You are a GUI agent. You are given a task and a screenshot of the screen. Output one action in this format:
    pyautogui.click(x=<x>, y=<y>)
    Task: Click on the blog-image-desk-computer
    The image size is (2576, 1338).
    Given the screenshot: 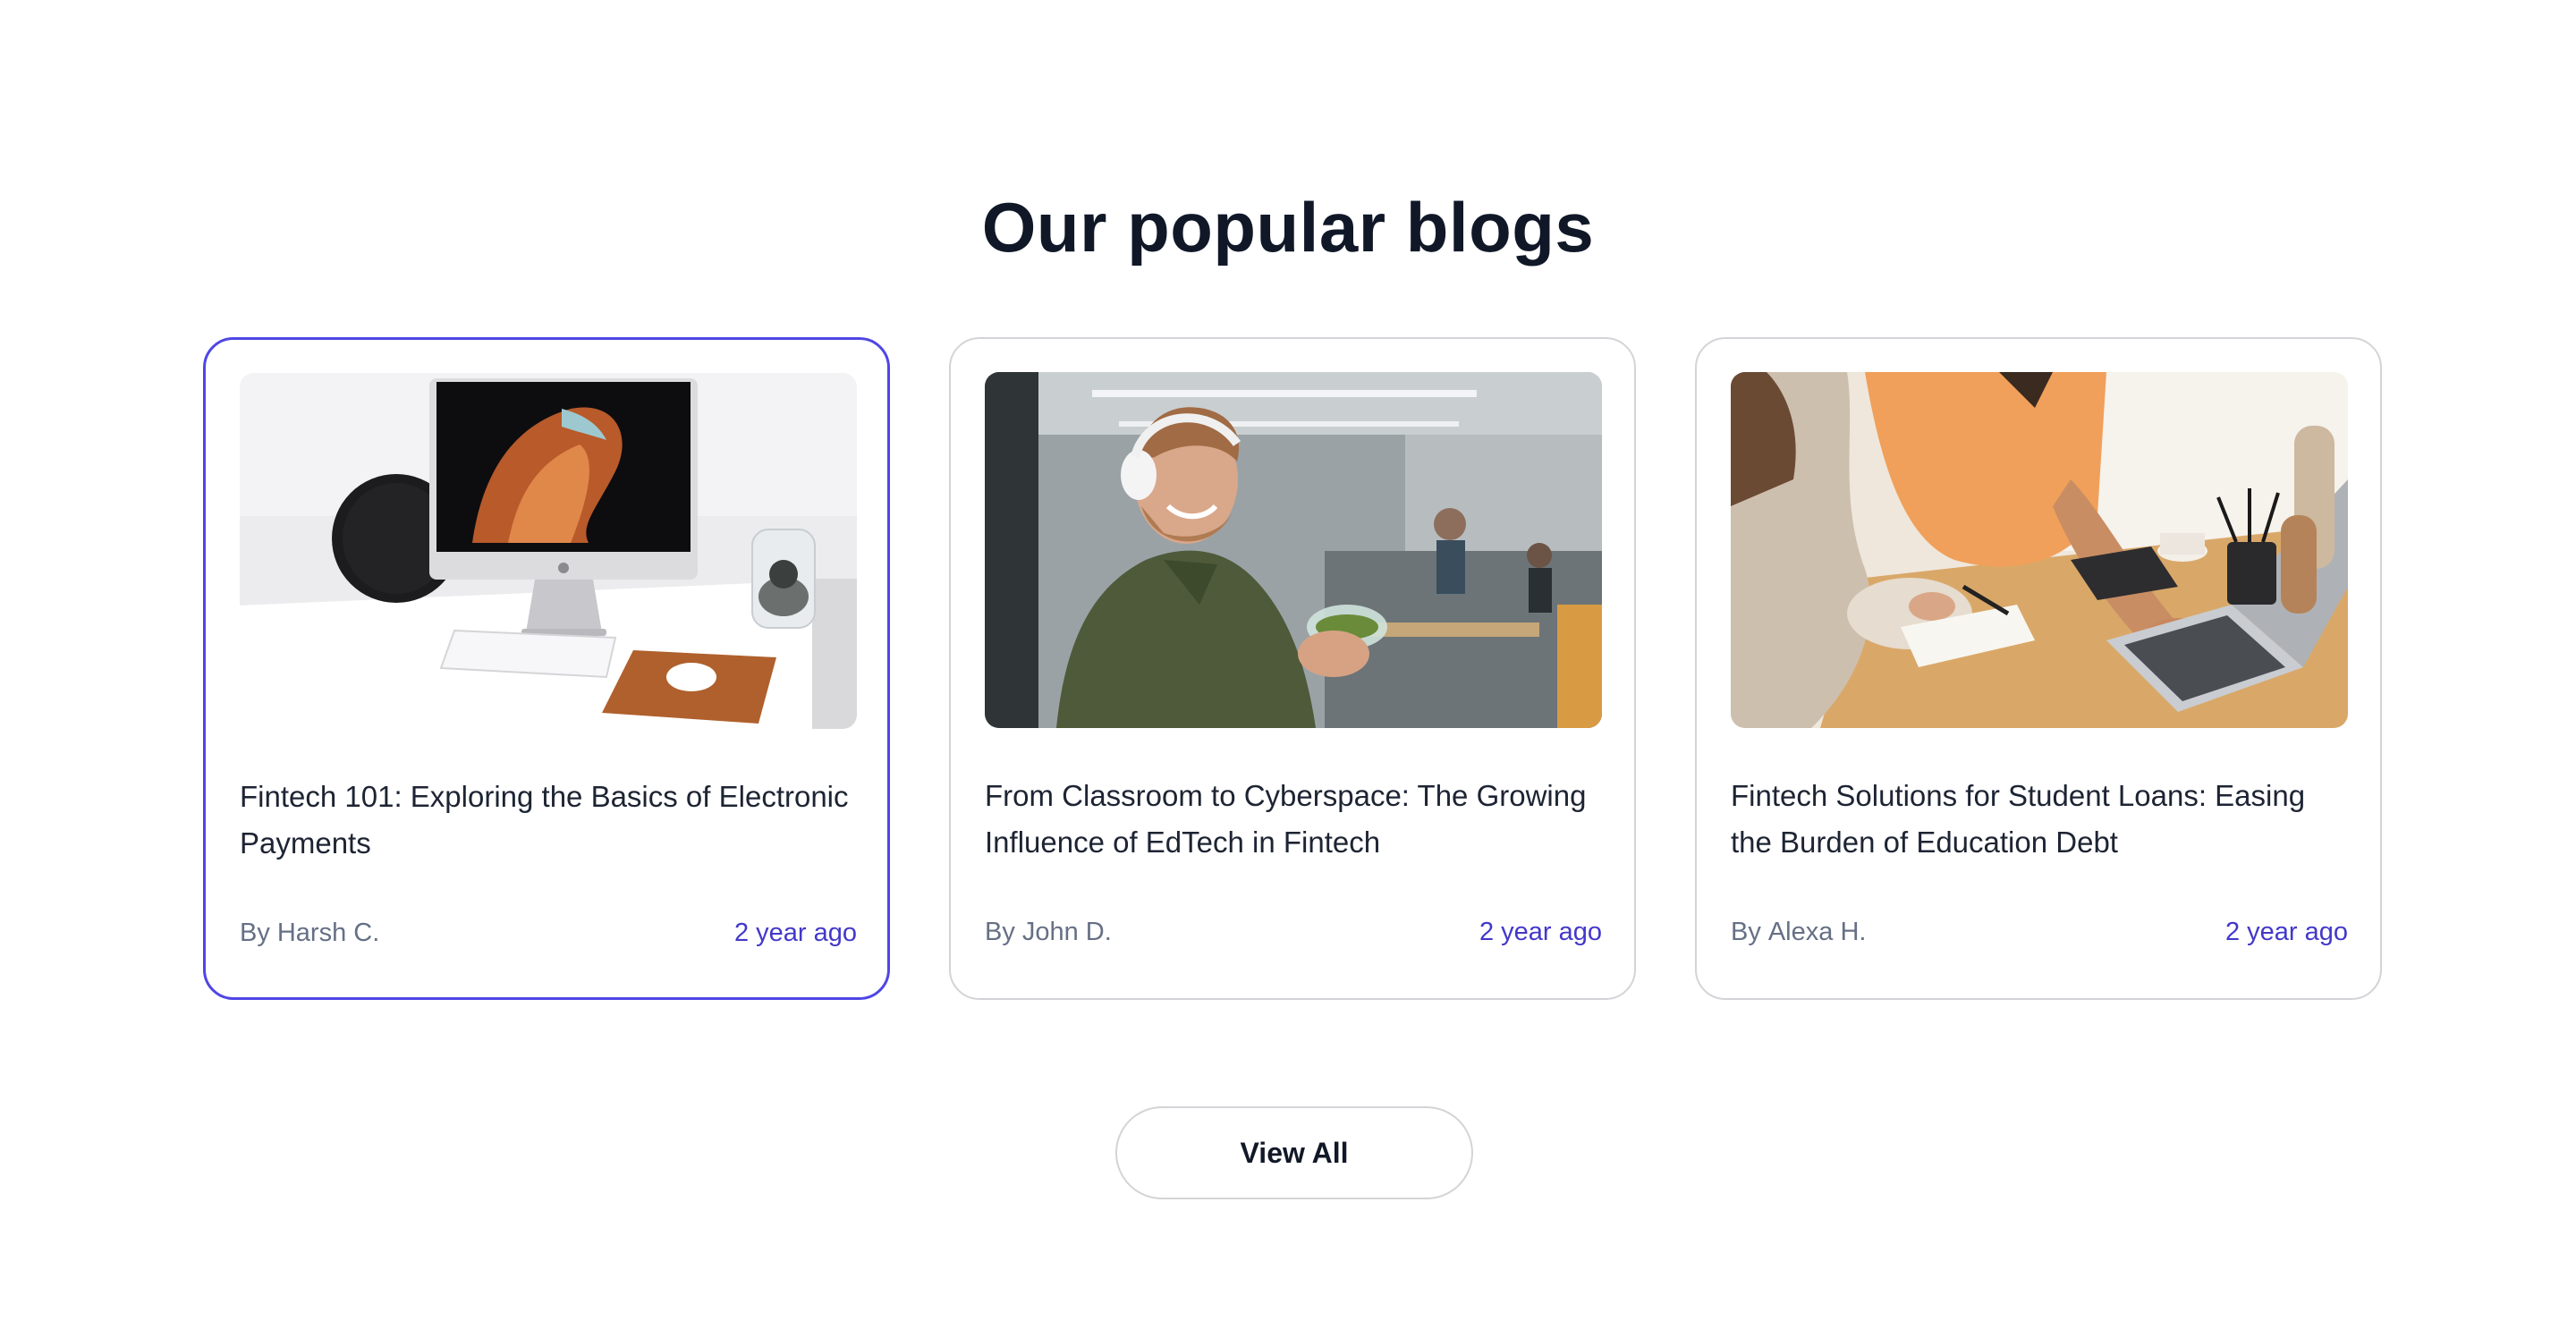 What is the action you would take?
    pyautogui.click(x=548, y=551)
    